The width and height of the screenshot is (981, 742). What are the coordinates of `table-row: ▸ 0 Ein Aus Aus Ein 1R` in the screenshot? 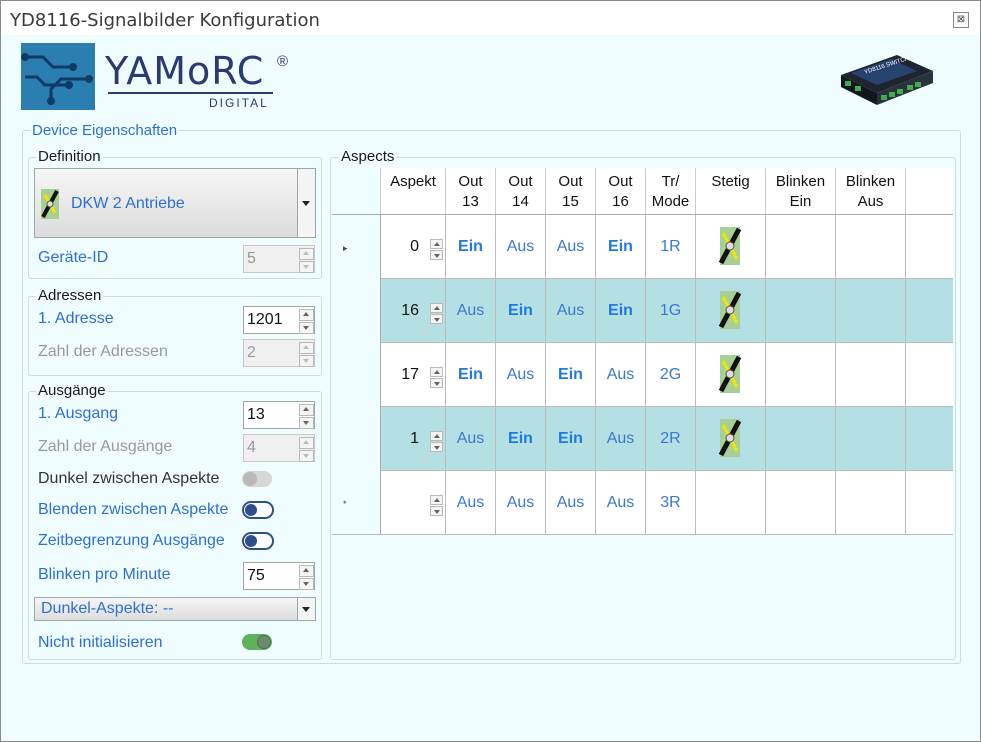 It's located at (642, 247).